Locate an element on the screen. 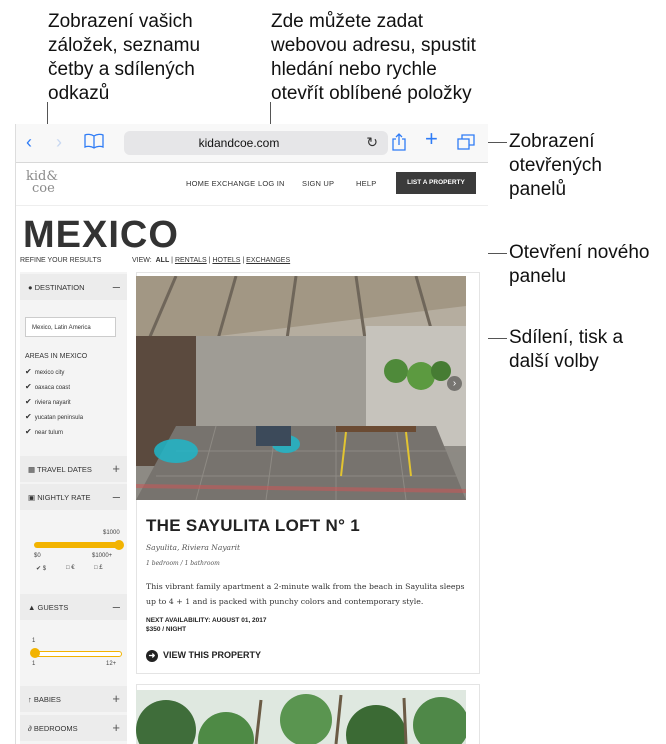 The image size is (666, 744). guests-slider-thumb is located at coordinates (35, 653).